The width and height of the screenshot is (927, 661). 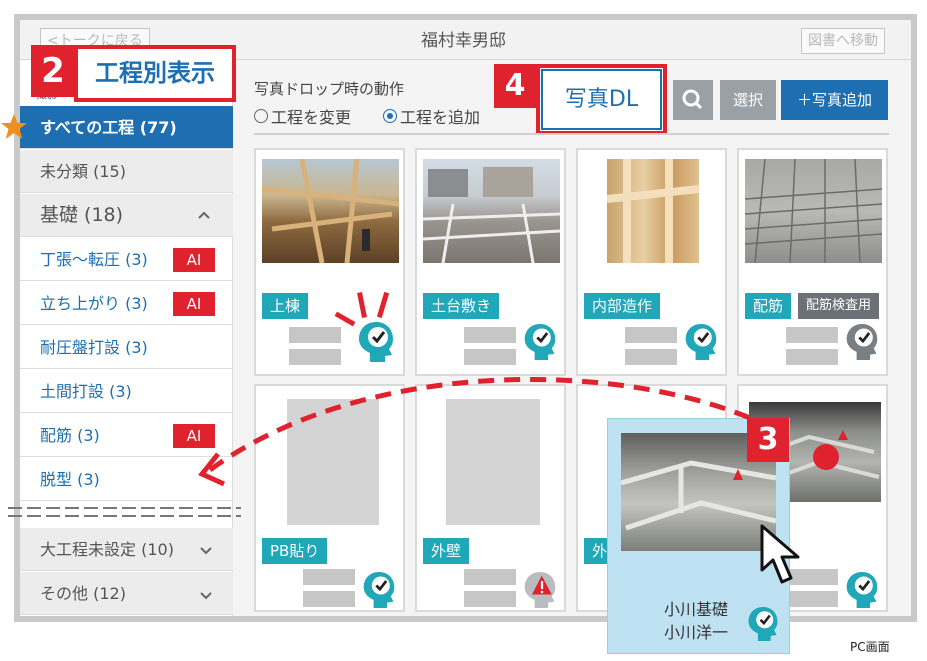 What do you see at coordinates (329, 89) in the screenshot?
I see `drop-behavior-heading: 写真ドロップ時の動作` at bounding box center [329, 89].